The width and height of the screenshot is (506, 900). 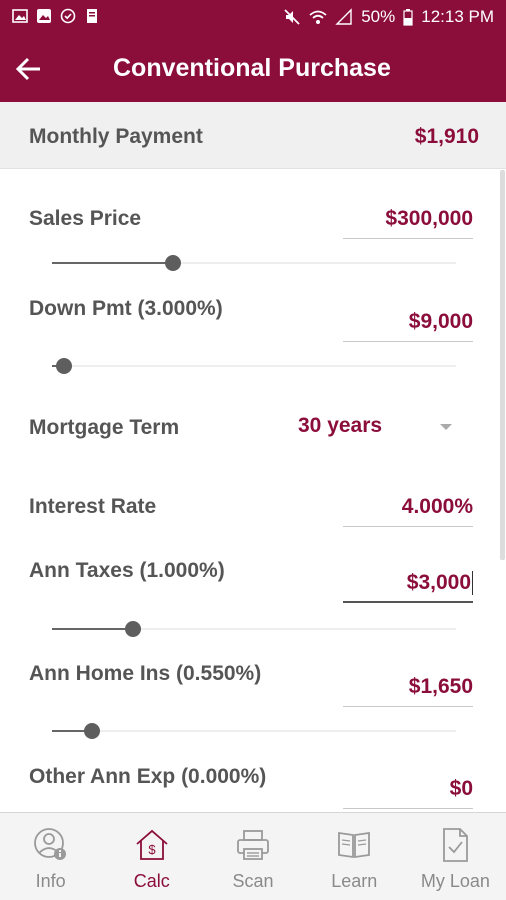 I want to click on interest-rate-input: 4.000%, so click(x=408, y=509).